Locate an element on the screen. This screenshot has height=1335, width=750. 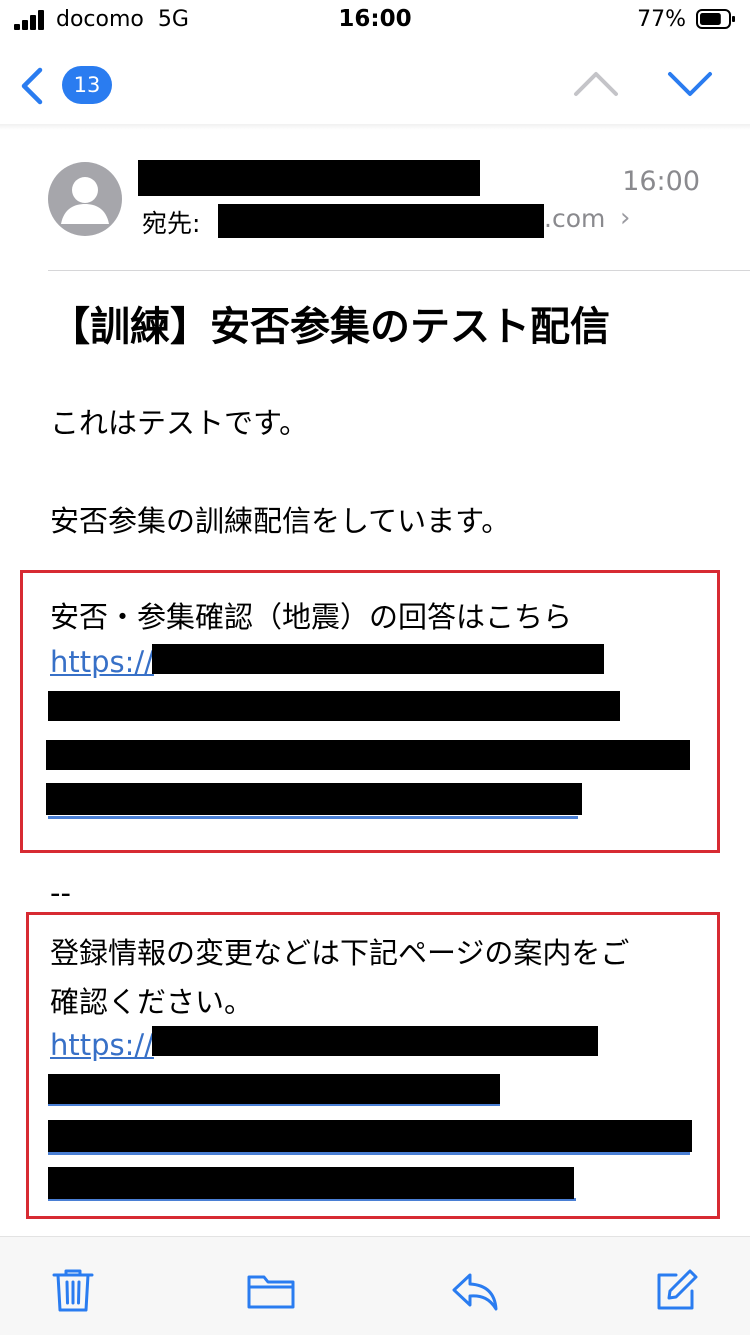
mail-subject: 【訓練】安否参集のテスト配信 is located at coordinates (330, 327).